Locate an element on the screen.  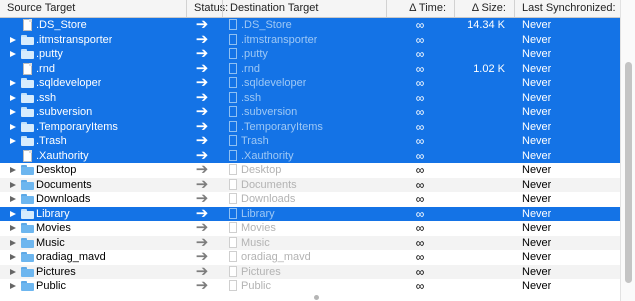
table-row: .putty ➔ .putty ∞ Never is located at coordinates (310, 54).